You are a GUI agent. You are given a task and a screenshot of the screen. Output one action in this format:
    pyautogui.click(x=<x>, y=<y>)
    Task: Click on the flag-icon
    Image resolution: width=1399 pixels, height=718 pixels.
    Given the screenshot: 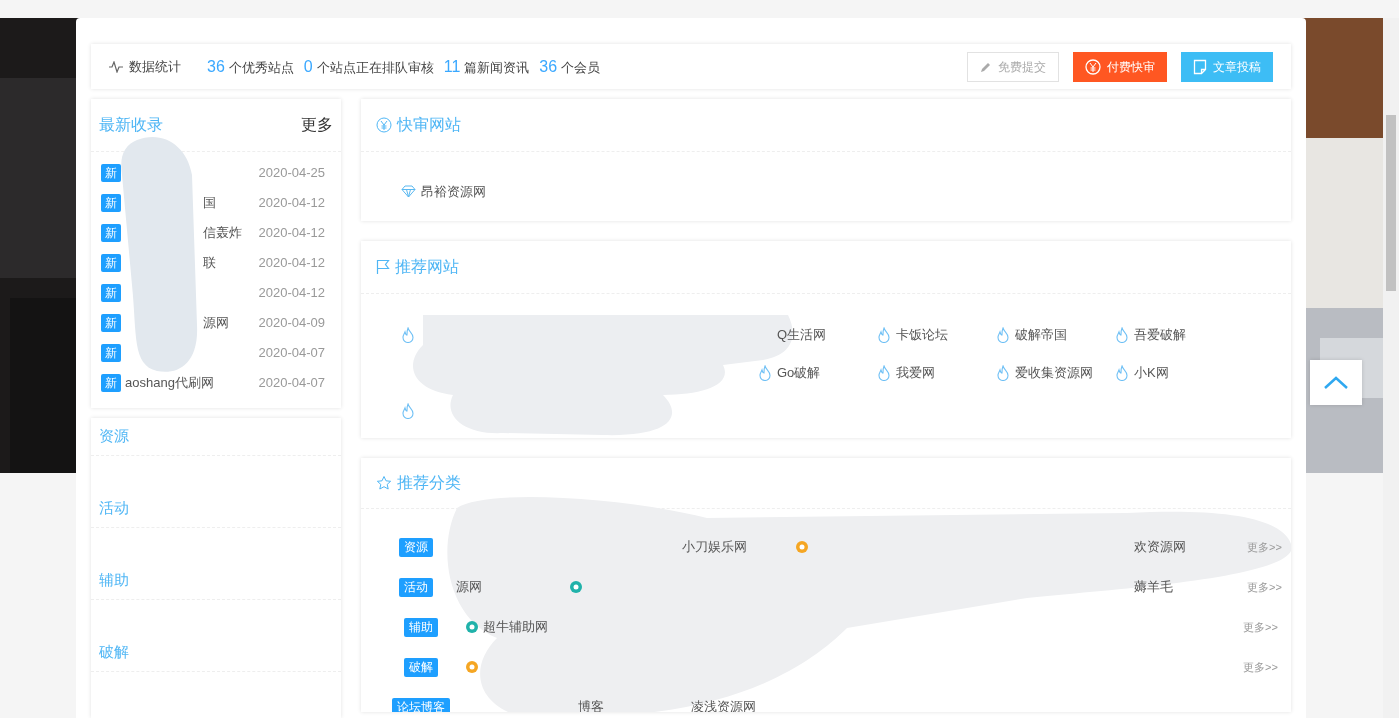 What is the action you would take?
    pyautogui.click(x=383, y=267)
    